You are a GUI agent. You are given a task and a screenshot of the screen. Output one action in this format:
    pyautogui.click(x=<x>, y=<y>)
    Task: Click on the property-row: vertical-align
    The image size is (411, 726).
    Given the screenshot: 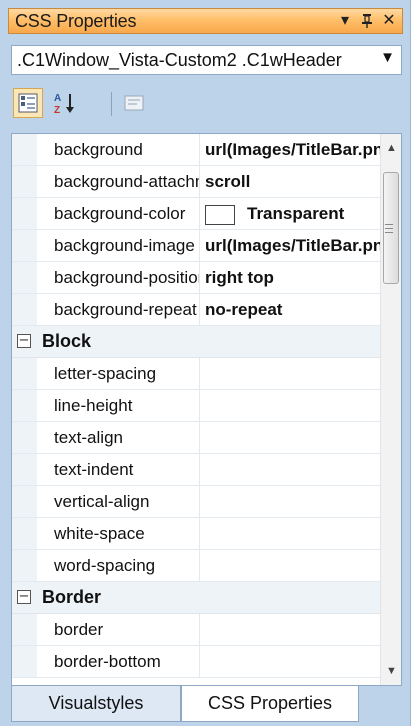 What is the action you would take?
    pyautogui.click(x=196, y=502)
    